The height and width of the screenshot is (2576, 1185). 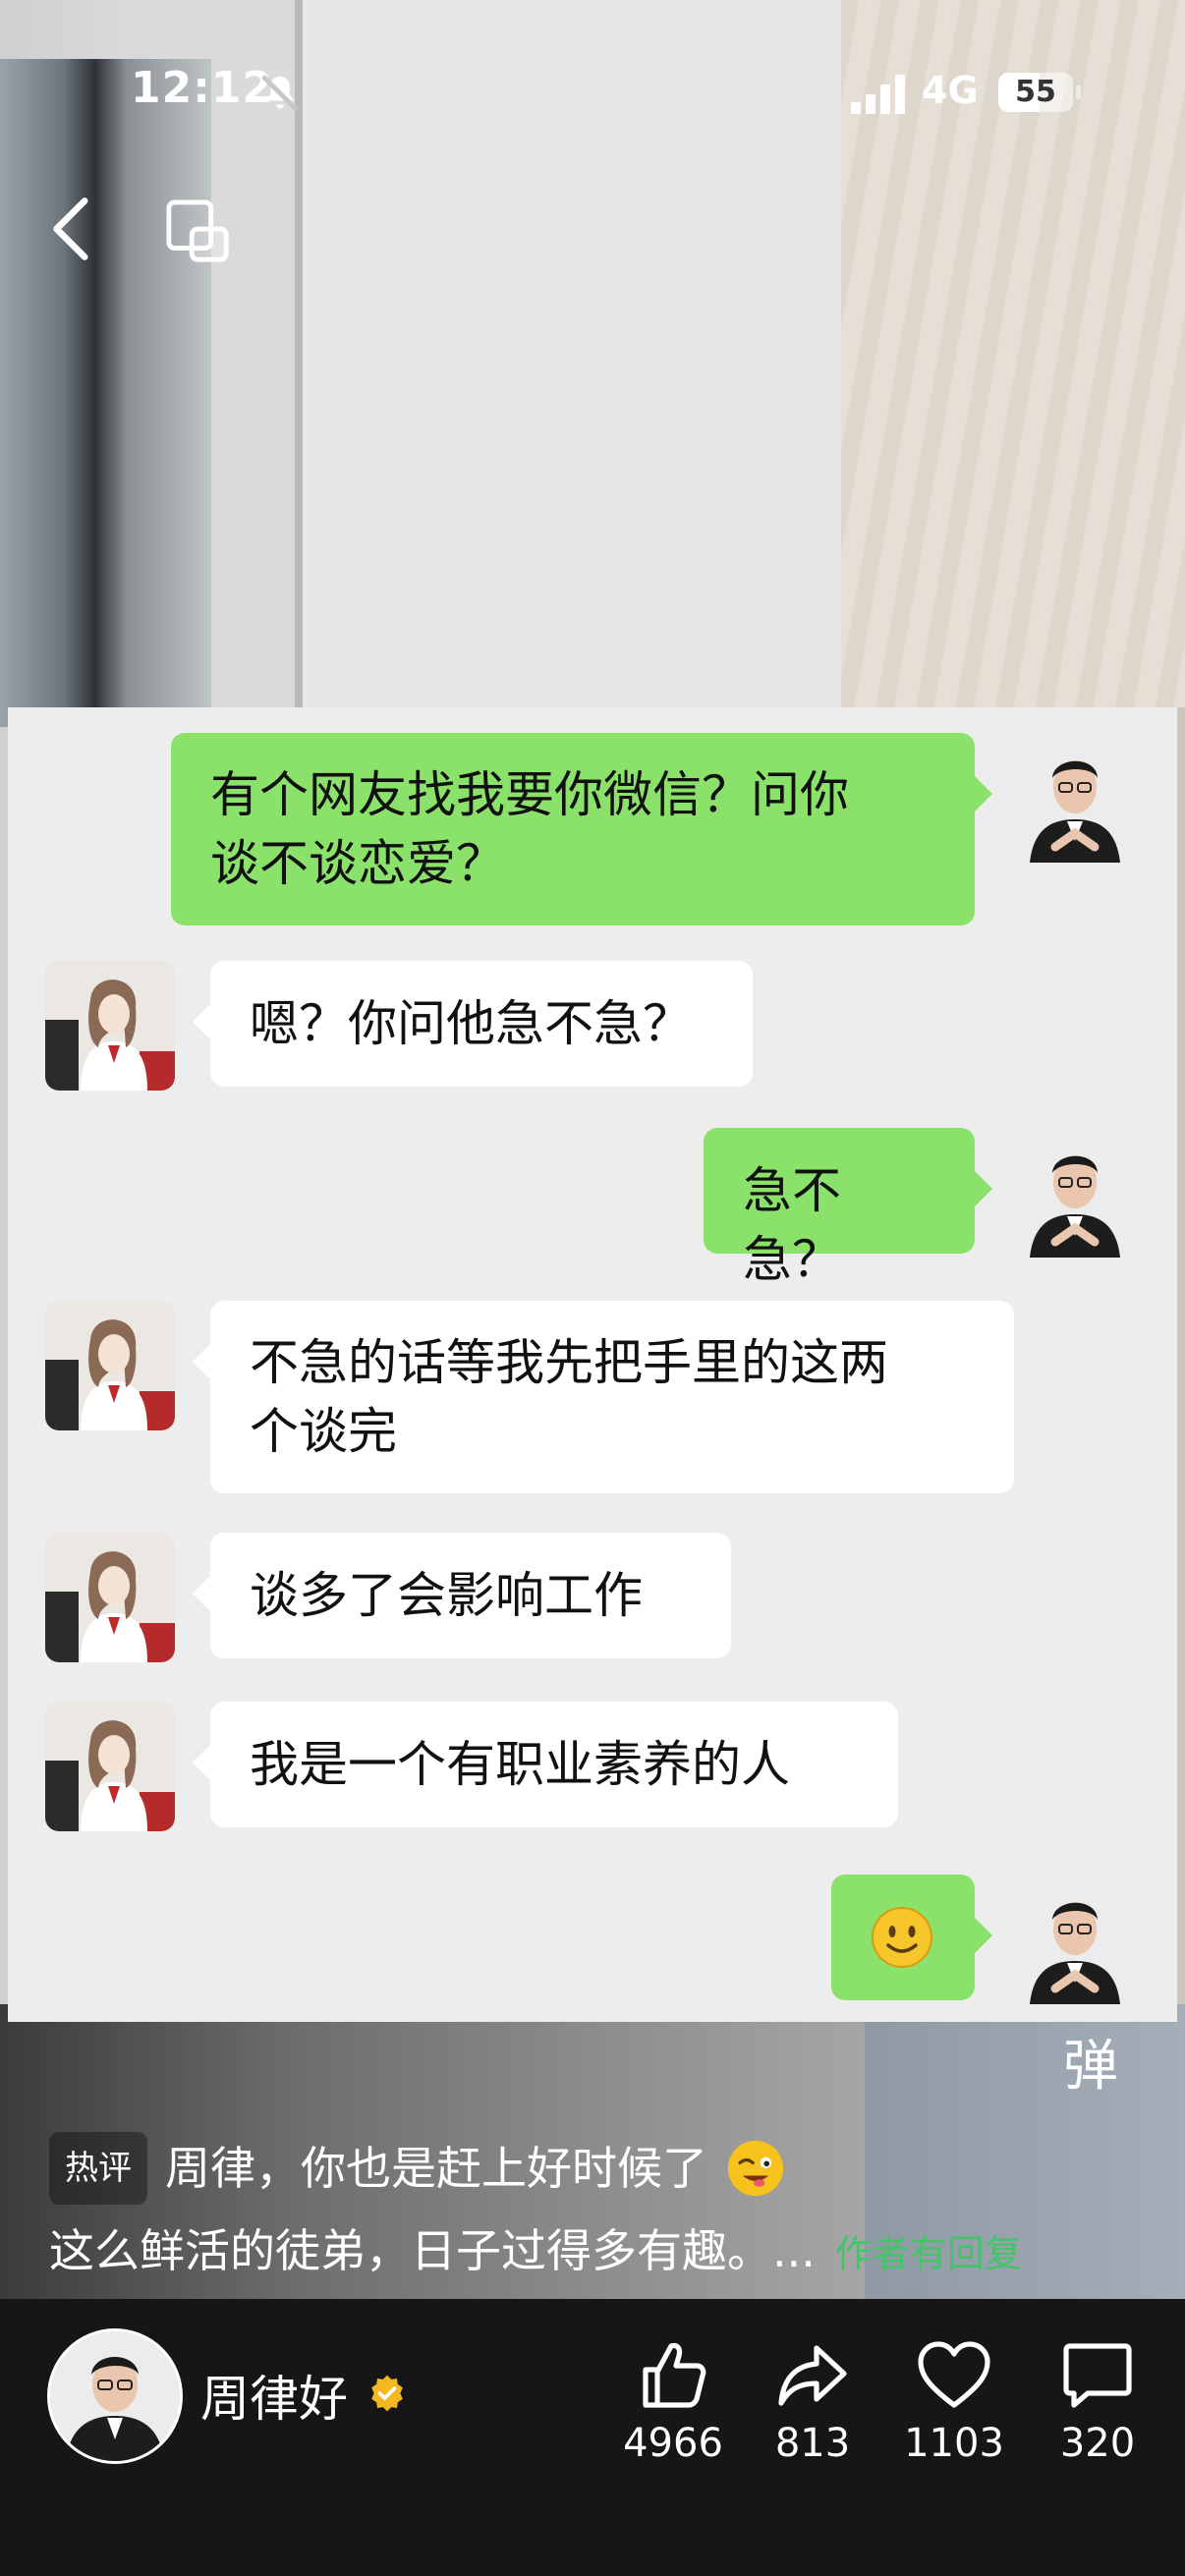 What do you see at coordinates (72, 228) in the screenshot?
I see `back-icon` at bounding box center [72, 228].